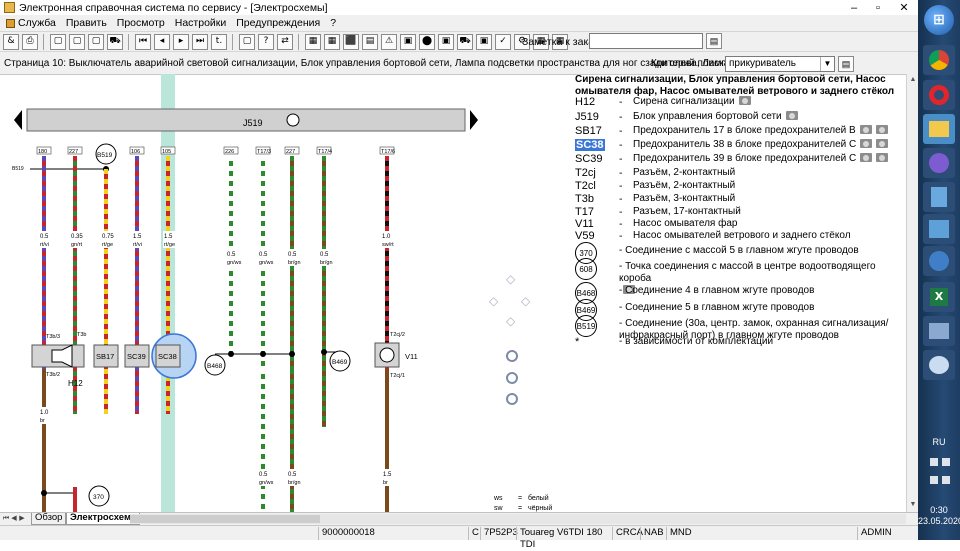 The height and width of the screenshot is (551, 960). What do you see at coordinates (512, 356) in the screenshot?
I see `zoom-in-icon` at bounding box center [512, 356].